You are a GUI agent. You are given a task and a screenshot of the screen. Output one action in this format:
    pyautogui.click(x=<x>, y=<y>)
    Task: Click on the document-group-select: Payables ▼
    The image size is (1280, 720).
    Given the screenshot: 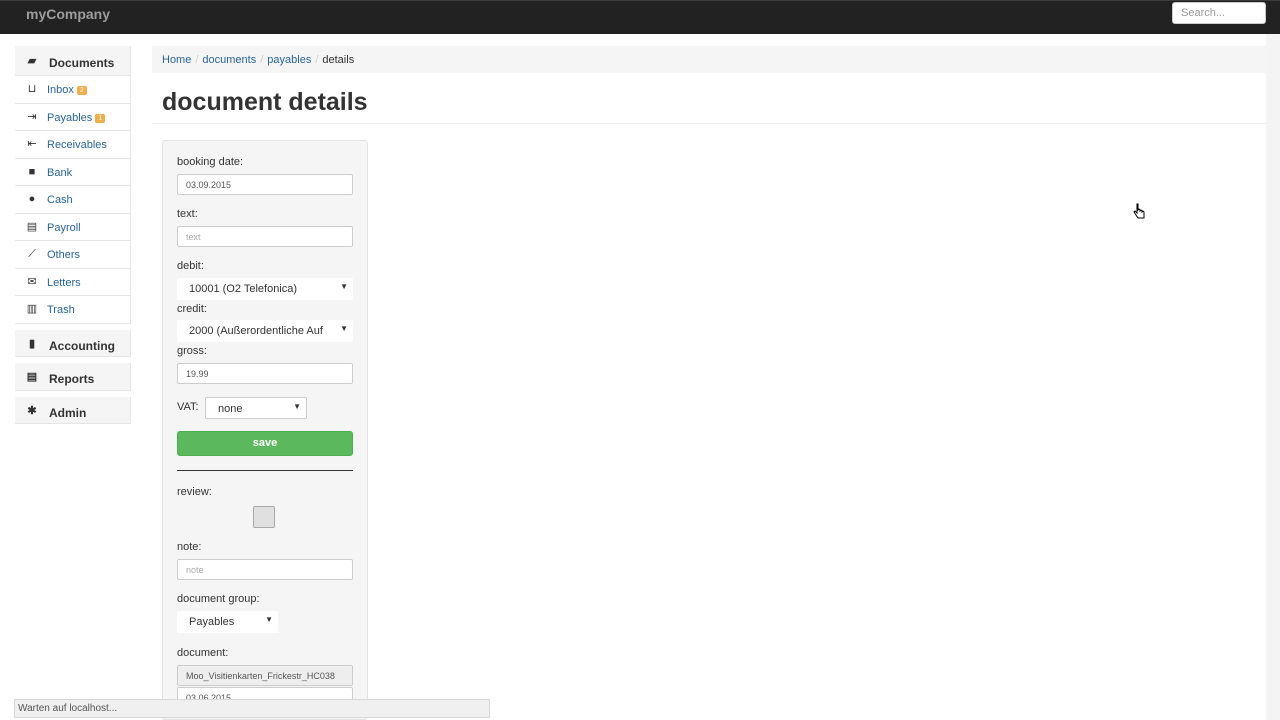 What is the action you would take?
    pyautogui.click(x=227, y=622)
    